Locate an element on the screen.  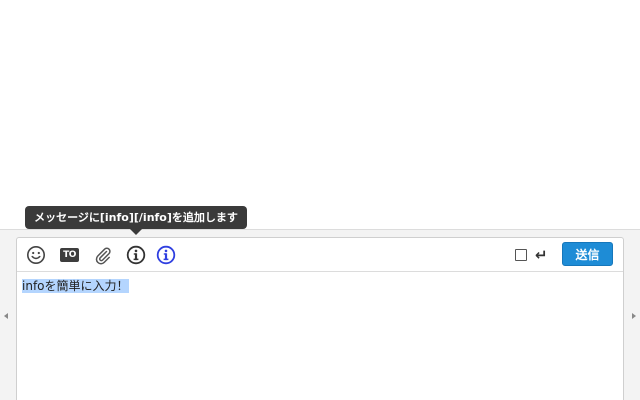
info-icon is located at coordinates (136, 255).